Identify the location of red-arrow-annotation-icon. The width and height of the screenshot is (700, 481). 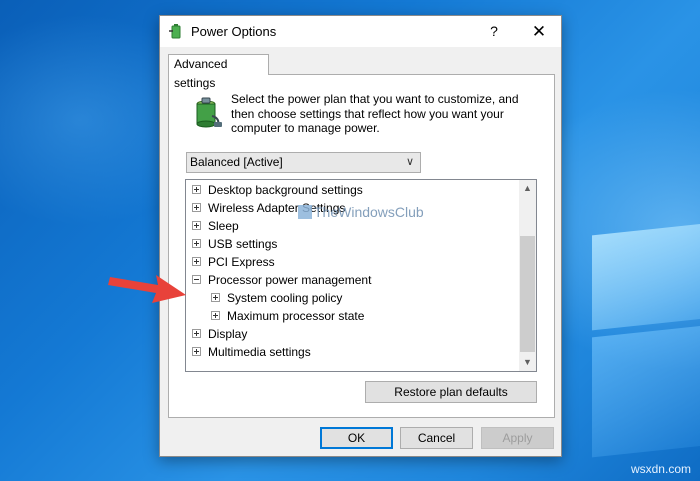
(147, 289).